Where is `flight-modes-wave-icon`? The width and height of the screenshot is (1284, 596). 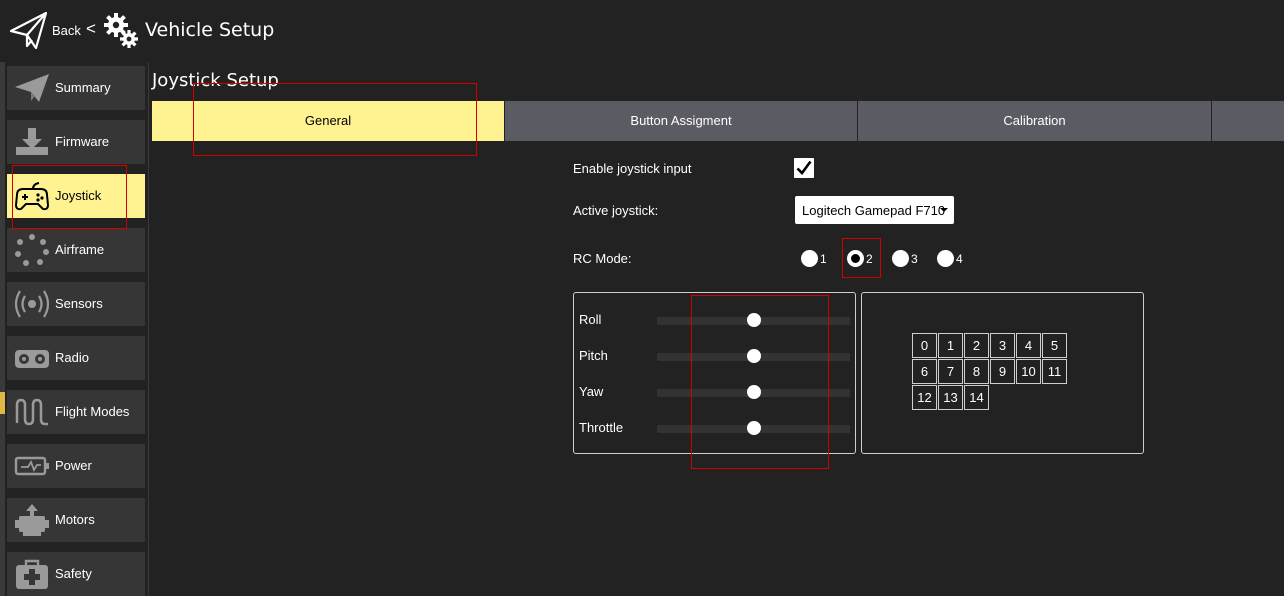
flight-modes-wave-icon is located at coordinates (31, 412).